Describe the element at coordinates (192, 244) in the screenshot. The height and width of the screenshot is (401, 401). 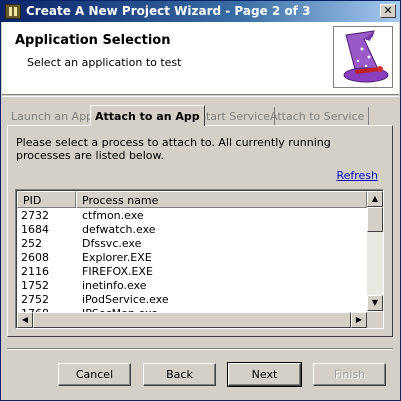
I see `table-row: 252 Dfssvc.exe` at that location.